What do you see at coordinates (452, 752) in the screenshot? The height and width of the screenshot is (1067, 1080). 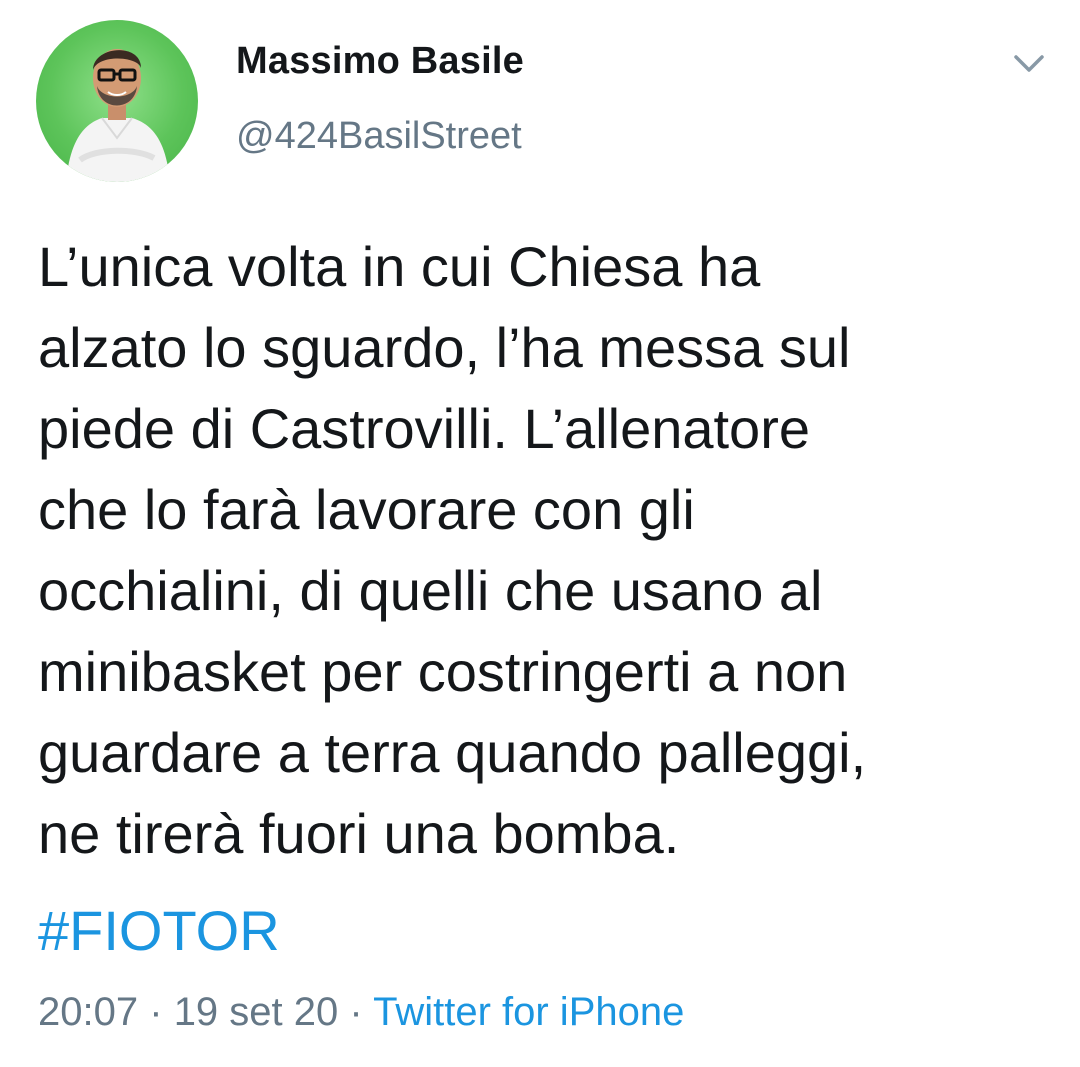 I see `tweet-text-line: guardare a terra quando palleggi,` at bounding box center [452, 752].